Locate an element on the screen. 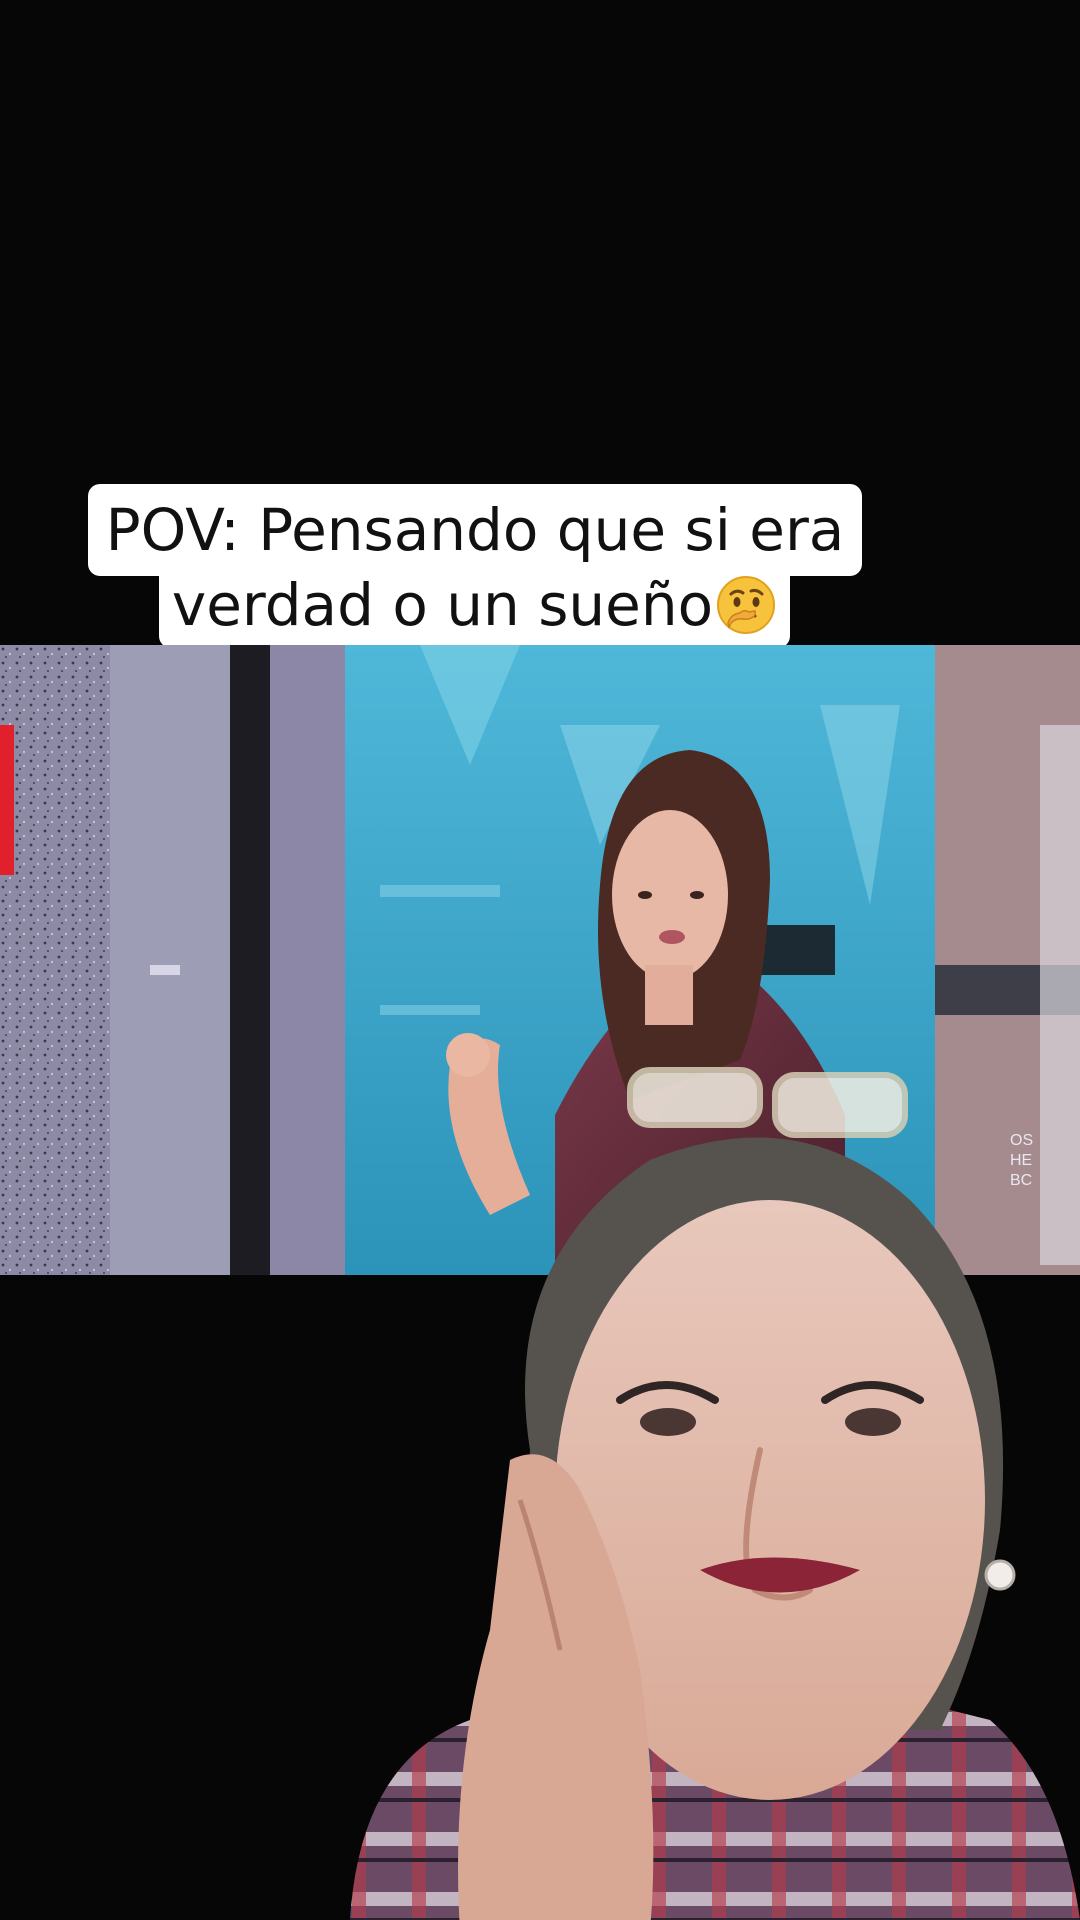  caption-text-1: POV: Pensando que si era is located at coordinates (475, 530).